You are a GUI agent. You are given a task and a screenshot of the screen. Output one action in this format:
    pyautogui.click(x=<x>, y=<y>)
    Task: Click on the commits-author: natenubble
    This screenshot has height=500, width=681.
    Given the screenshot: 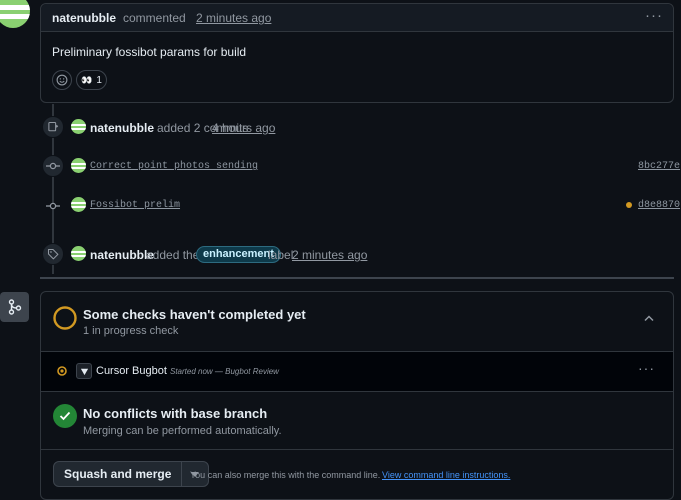 What is the action you would take?
    pyautogui.click(x=122, y=128)
    